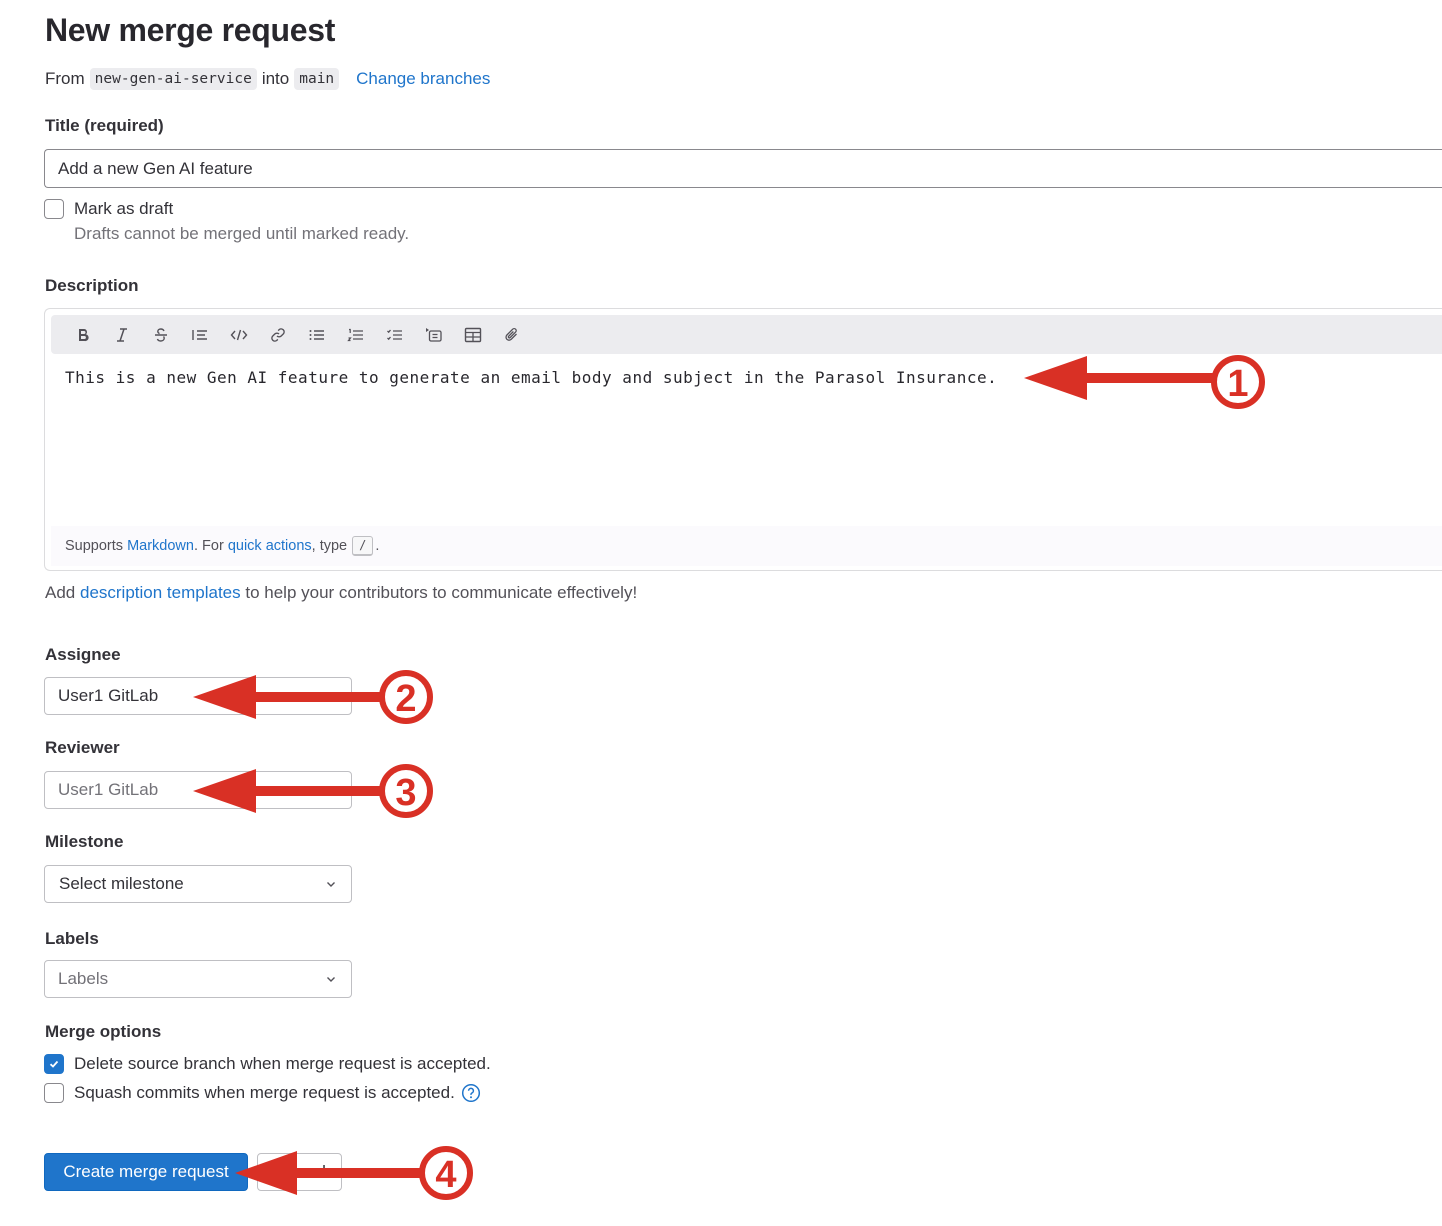 The image size is (1442, 1226). What do you see at coordinates (277, 335) in the screenshot?
I see `link-icon` at bounding box center [277, 335].